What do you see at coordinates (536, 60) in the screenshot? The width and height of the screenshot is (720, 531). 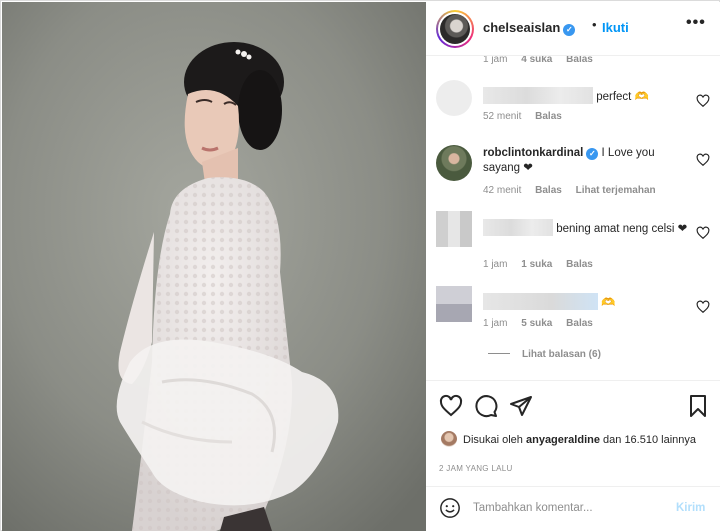 I see `comment-likes: 4 suka` at bounding box center [536, 60].